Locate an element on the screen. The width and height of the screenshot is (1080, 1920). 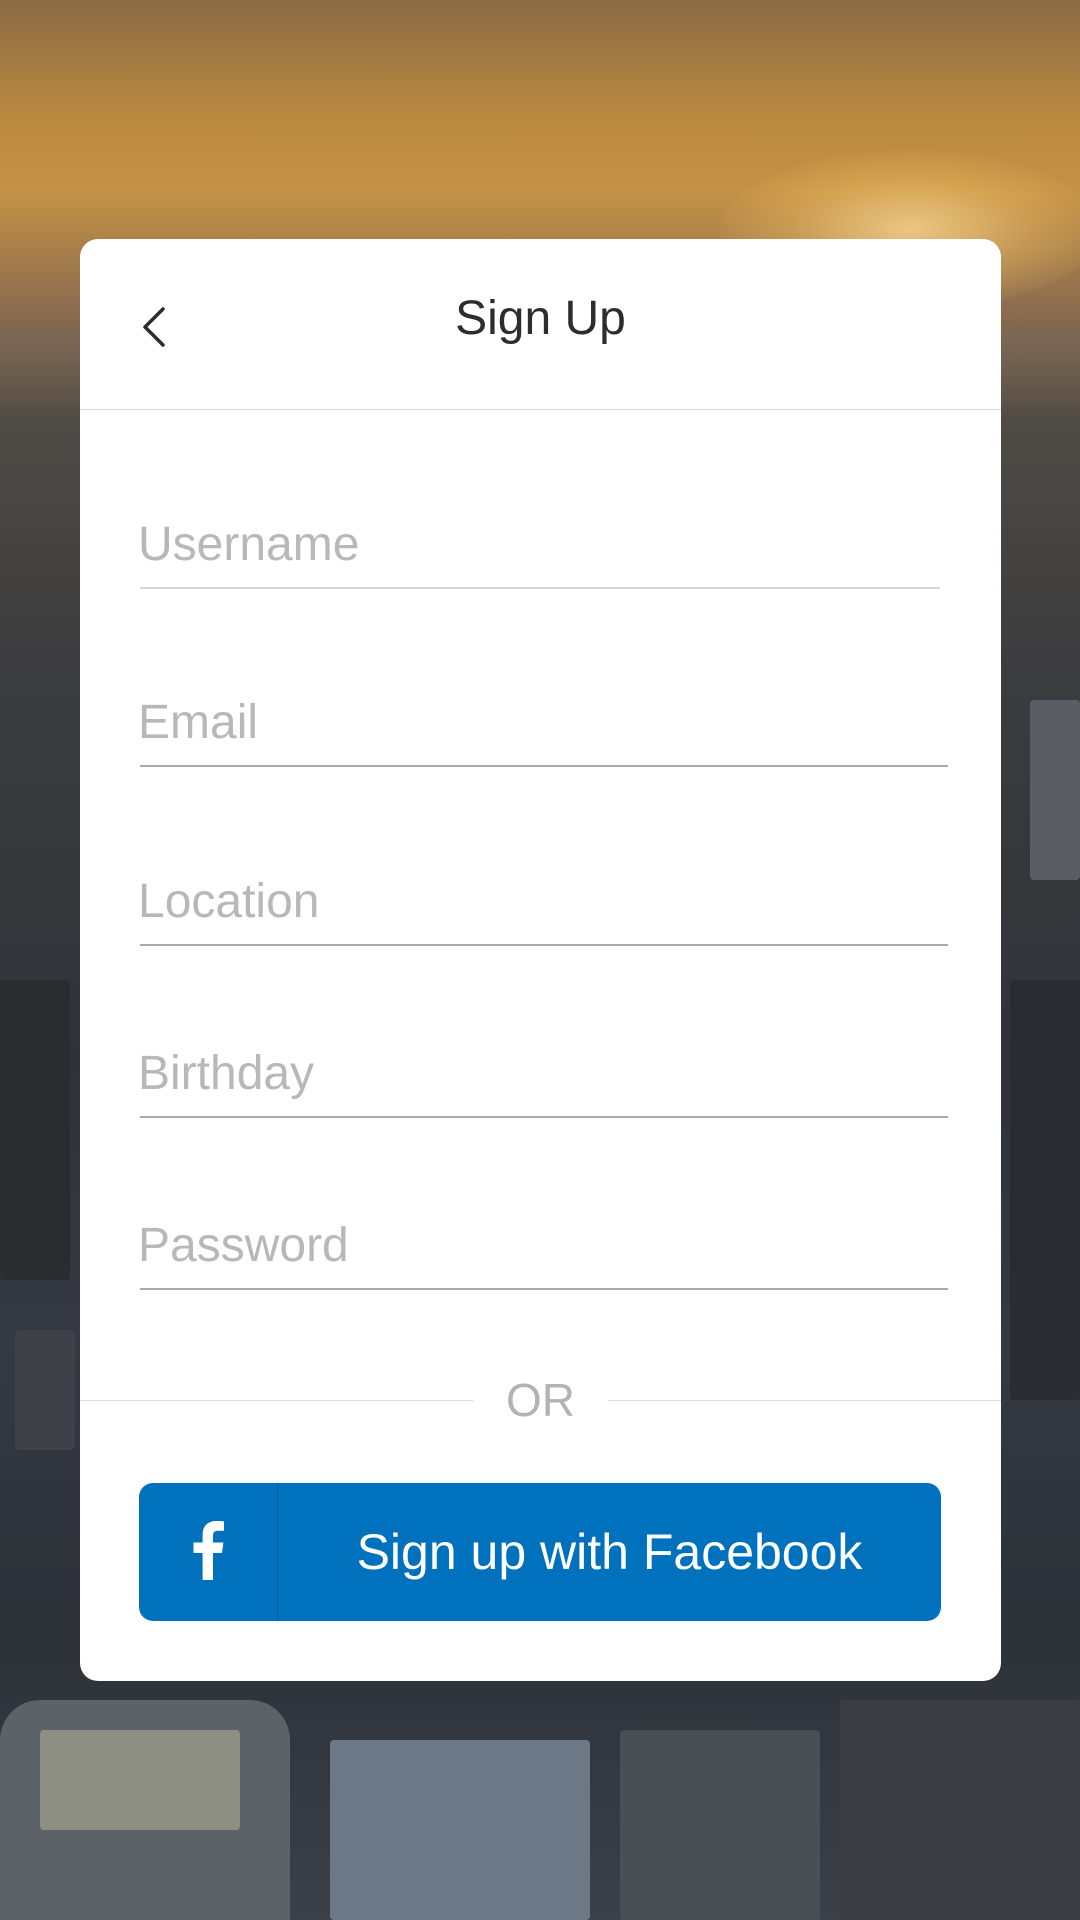
location-field is located at coordinates (543, 906).